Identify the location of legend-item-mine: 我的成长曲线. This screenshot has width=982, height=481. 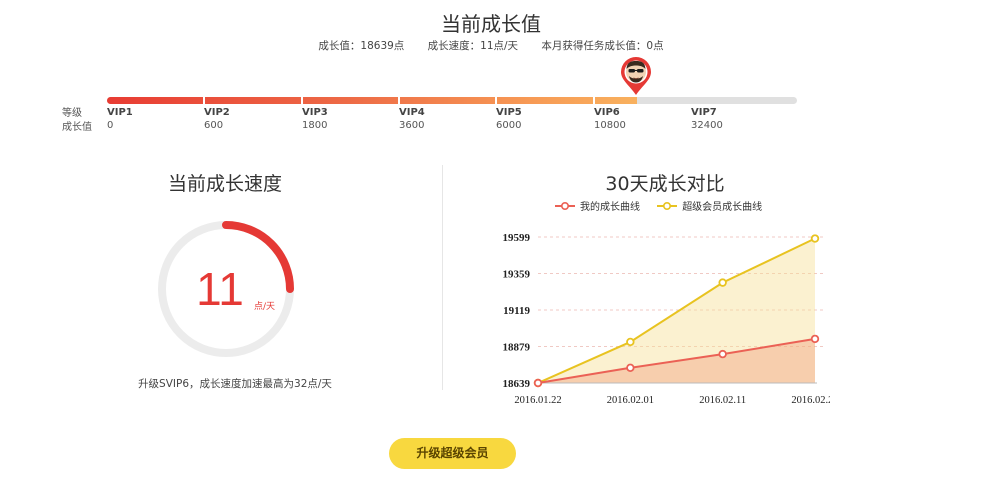
(597, 205).